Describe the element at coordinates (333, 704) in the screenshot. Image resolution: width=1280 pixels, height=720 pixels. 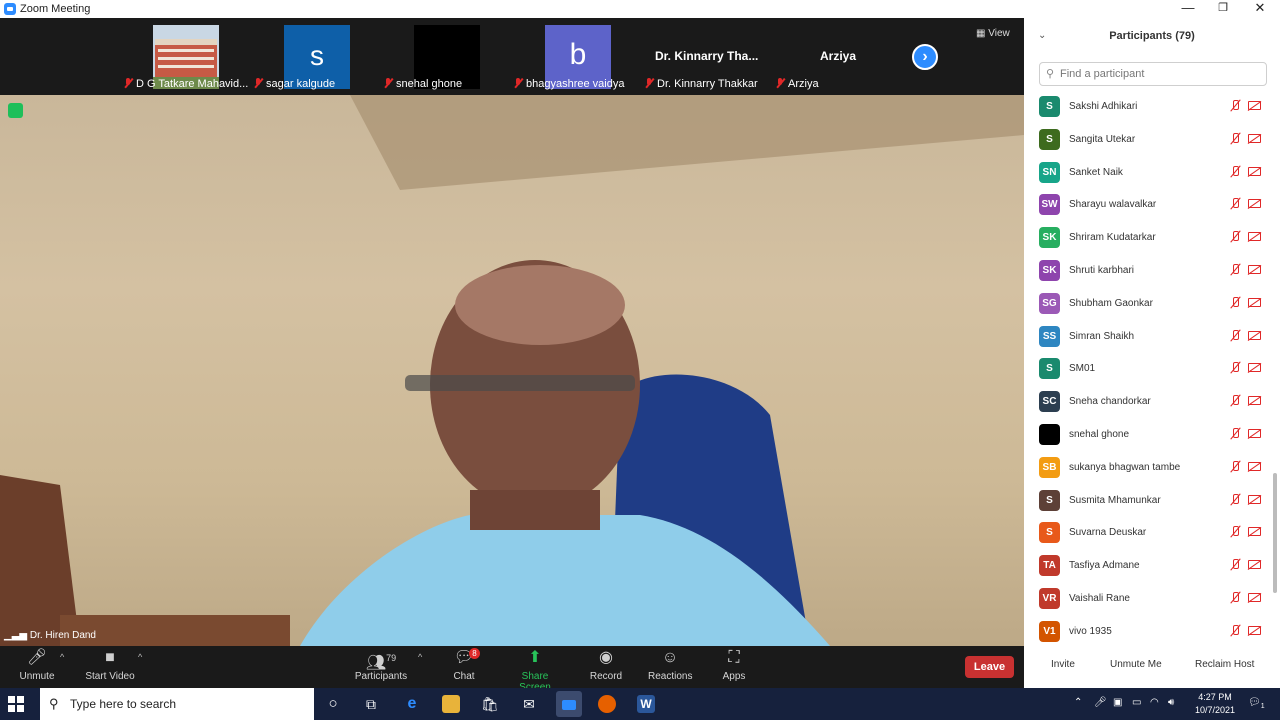
I see `cortana-icon: ○` at that location.